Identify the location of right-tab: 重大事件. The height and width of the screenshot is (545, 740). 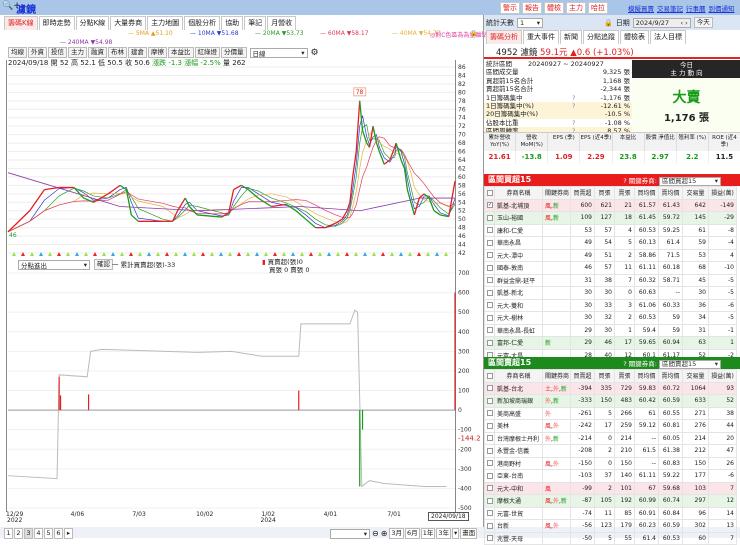
(541, 37).